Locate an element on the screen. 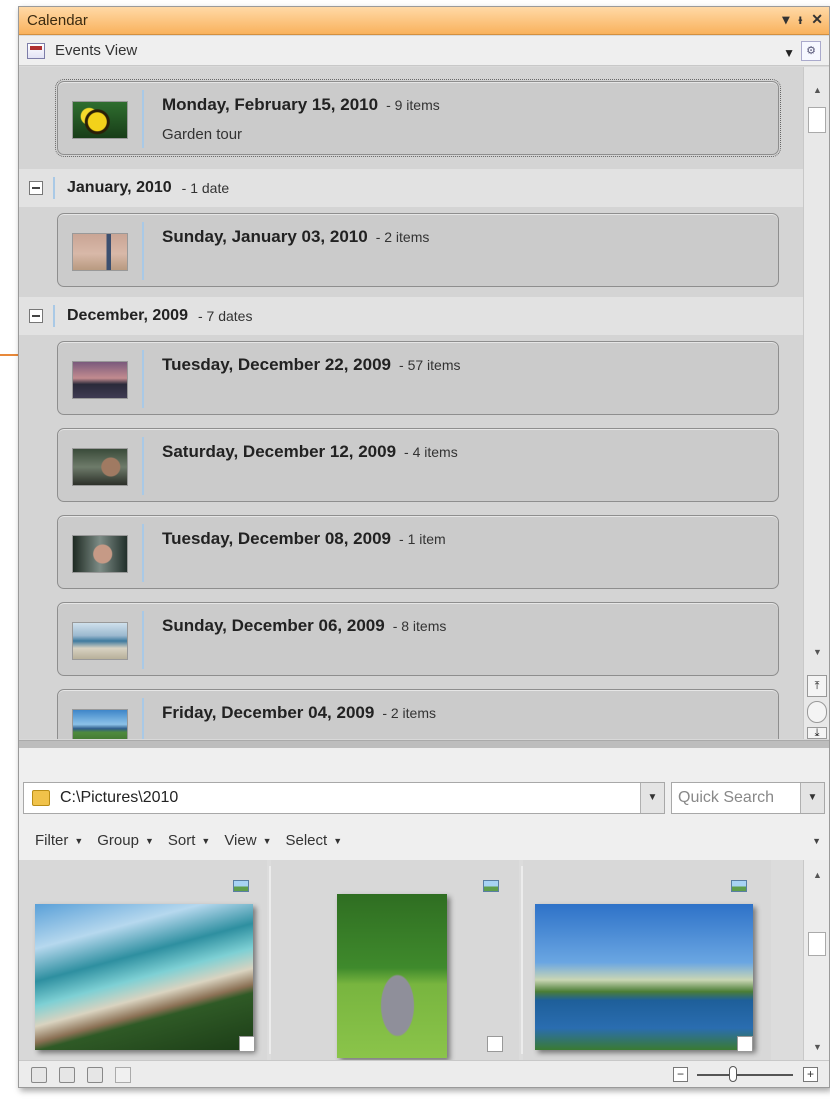 This screenshot has width=830, height=1105. close-icon: ✕ is located at coordinates (817, 19).